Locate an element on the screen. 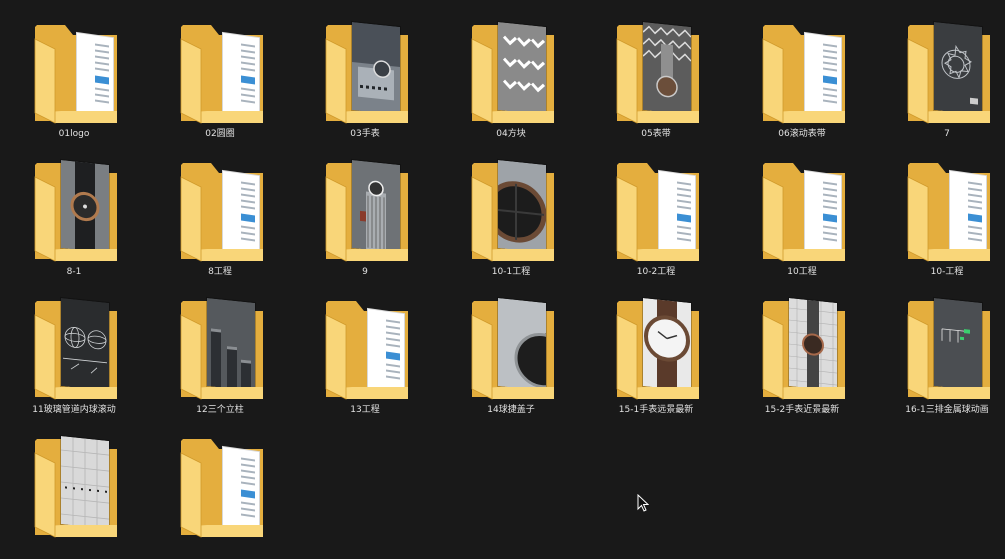 The width and height of the screenshot is (1005, 559). folder-name: 04方块 is located at coordinates (511, 134).